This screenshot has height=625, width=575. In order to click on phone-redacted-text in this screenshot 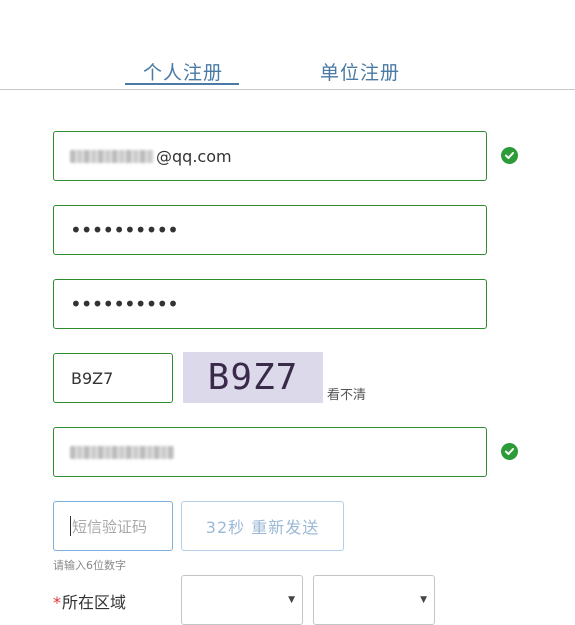, I will do `click(122, 452)`.